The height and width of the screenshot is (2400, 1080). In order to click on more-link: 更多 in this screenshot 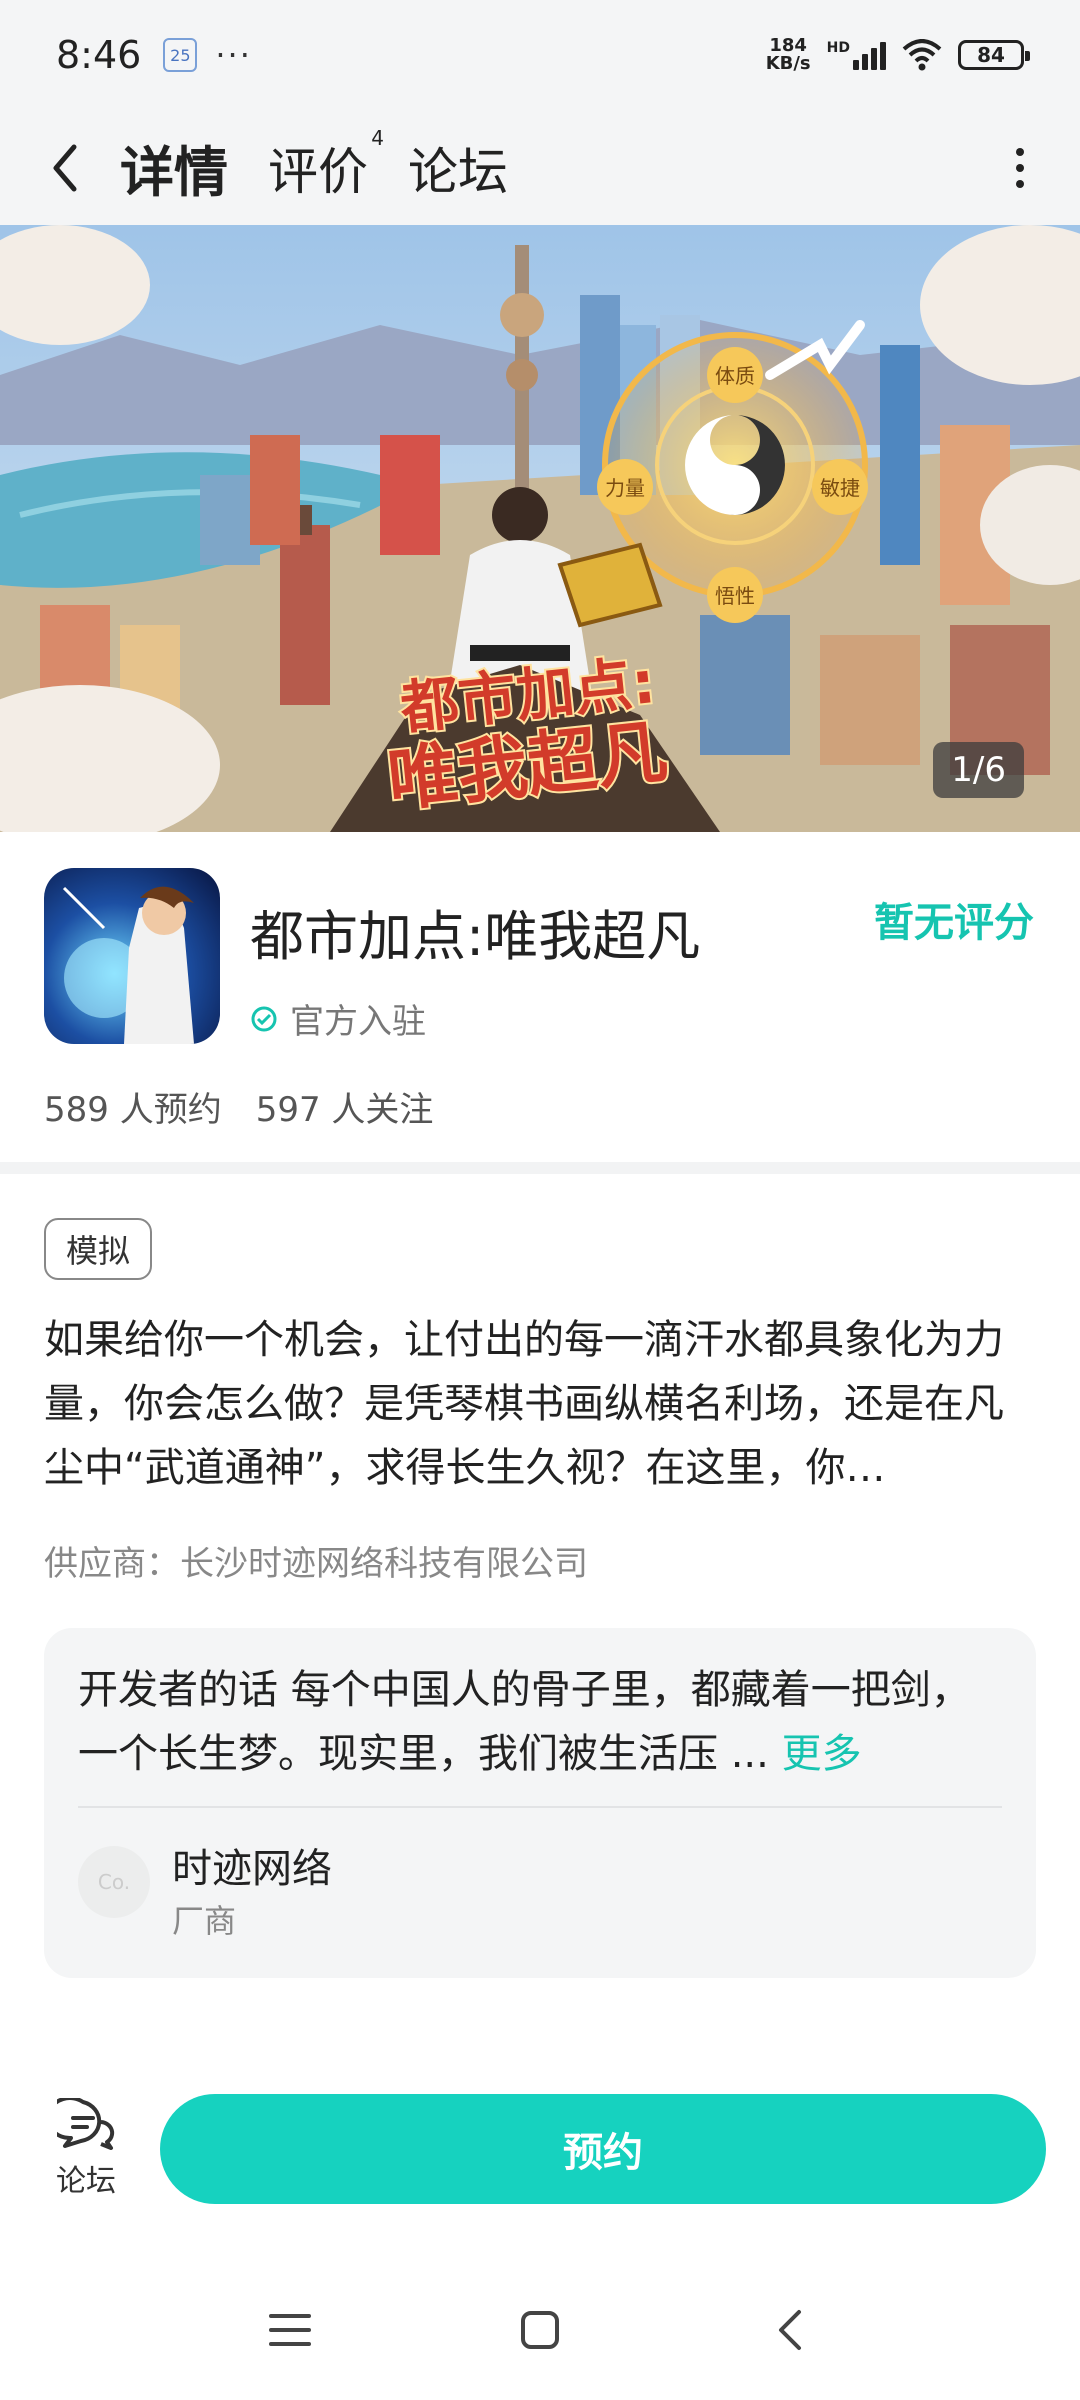, I will do `click(822, 1754)`.